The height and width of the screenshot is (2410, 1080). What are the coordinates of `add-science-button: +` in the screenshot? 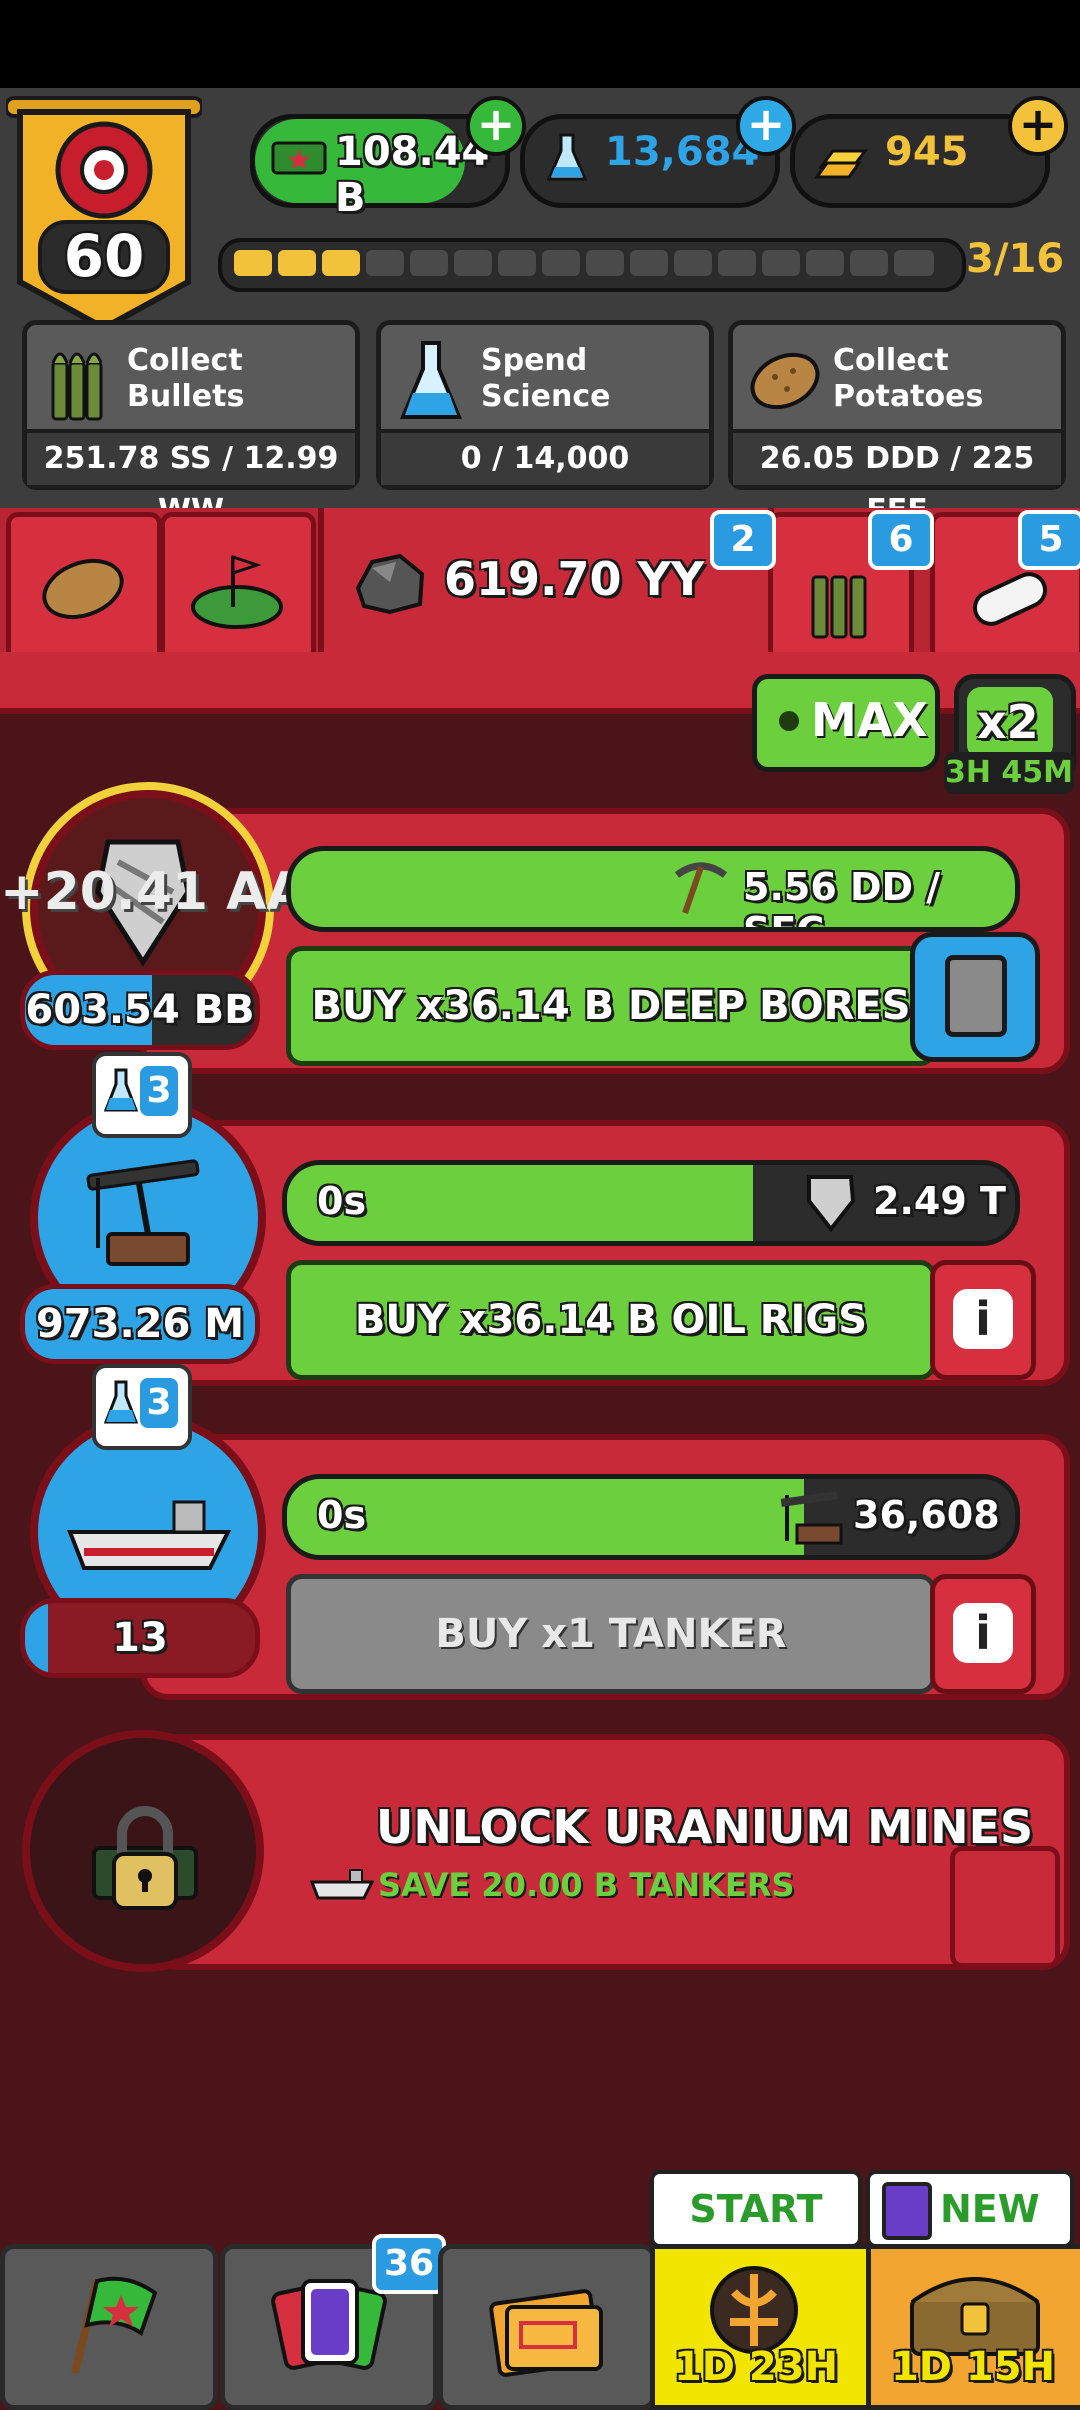 It's located at (766, 126).